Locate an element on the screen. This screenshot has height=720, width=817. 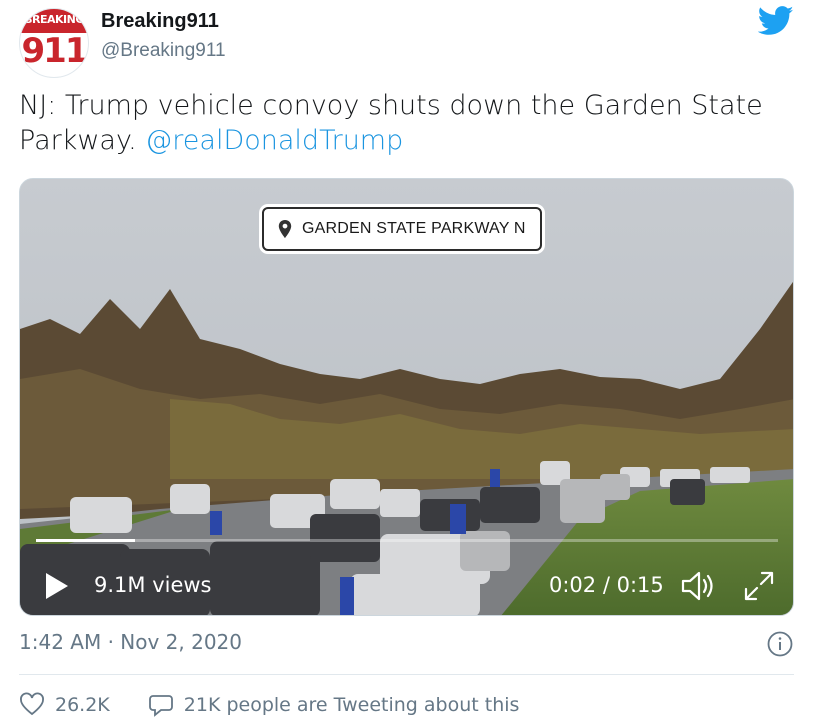
user-handle: @Breaking911 is located at coordinates (163, 51).